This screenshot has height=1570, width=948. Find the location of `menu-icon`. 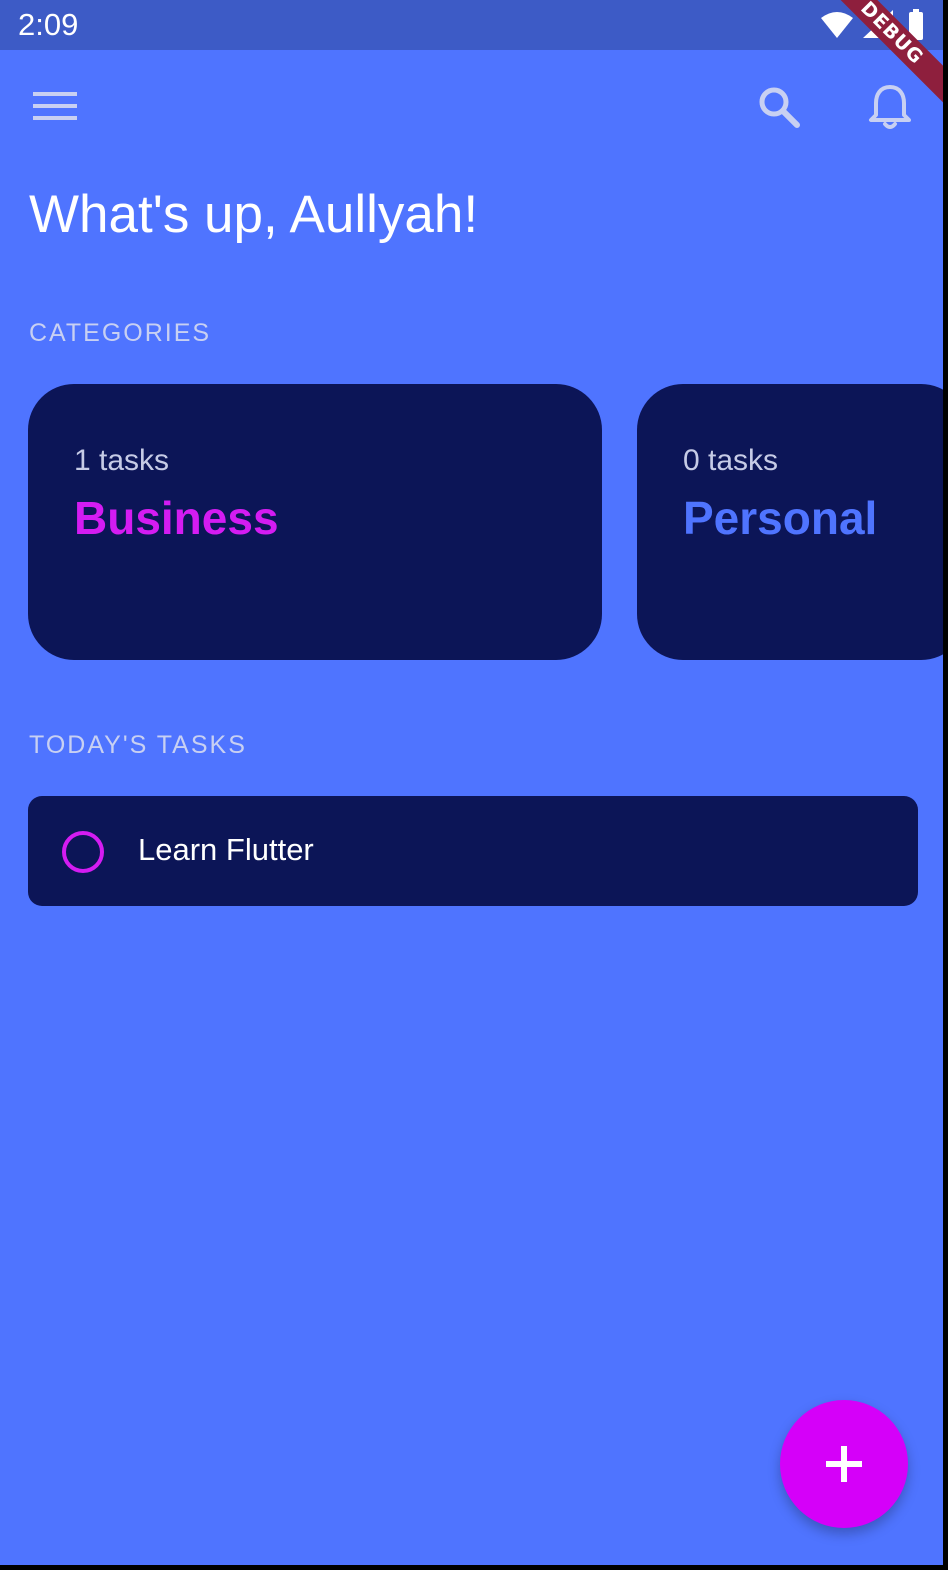

menu-icon is located at coordinates (55, 106).